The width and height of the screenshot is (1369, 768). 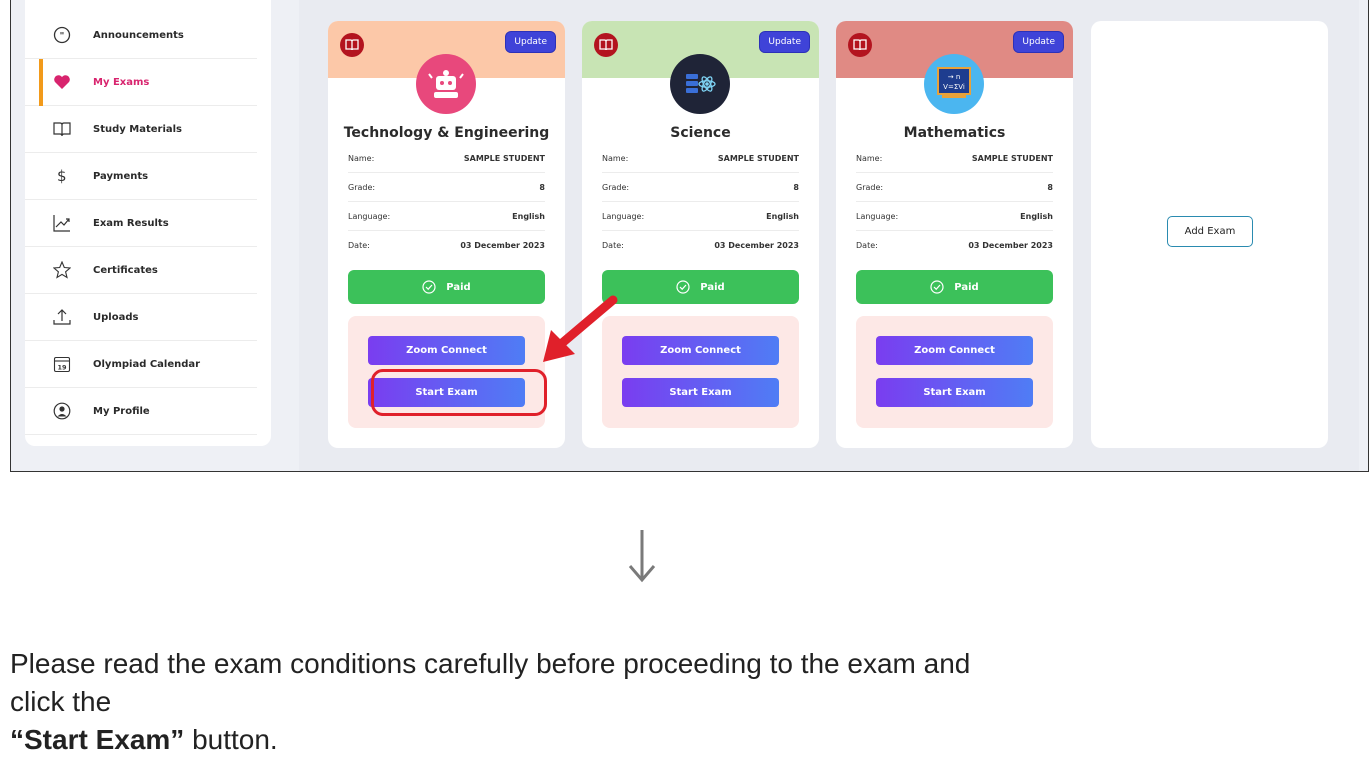 What do you see at coordinates (954, 133) in the screenshot?
I see `card-title: Mathematics` at bounding box center [954, 133].